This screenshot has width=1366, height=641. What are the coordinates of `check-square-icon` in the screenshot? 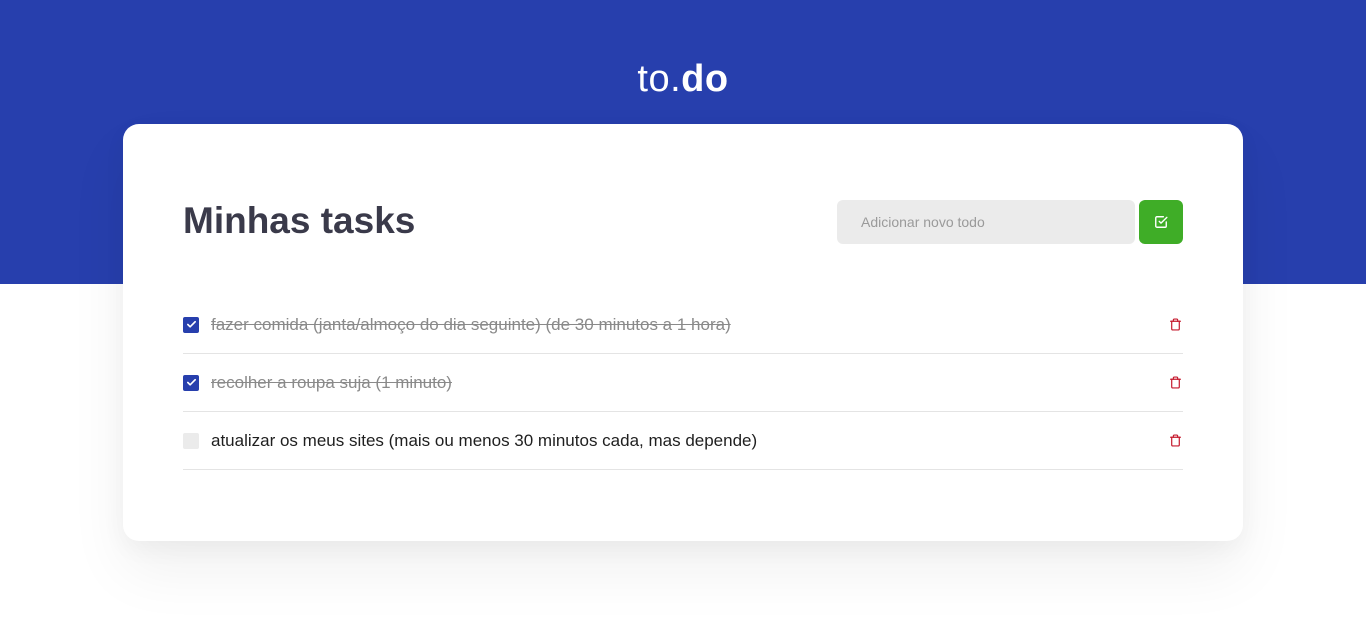 It's located at (1161, 222).